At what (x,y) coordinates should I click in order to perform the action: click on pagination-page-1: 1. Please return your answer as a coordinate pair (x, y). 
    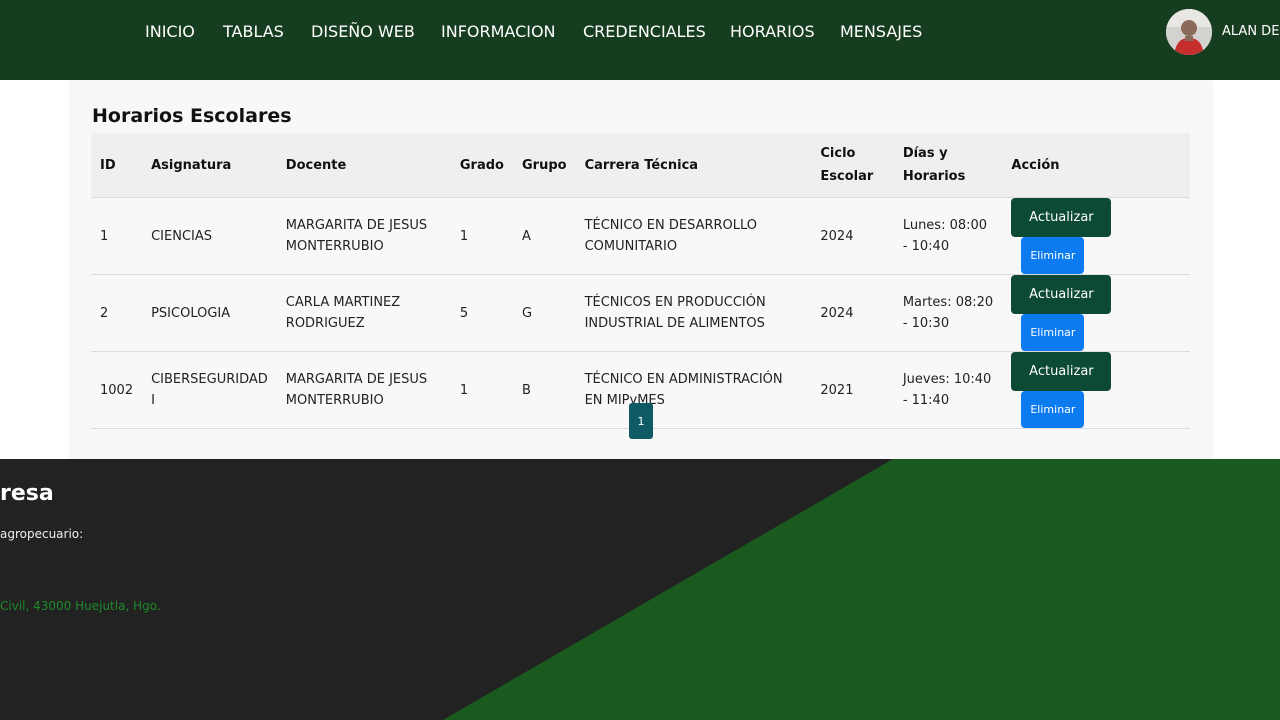
    Looking at the image, I should click on (641, 421).